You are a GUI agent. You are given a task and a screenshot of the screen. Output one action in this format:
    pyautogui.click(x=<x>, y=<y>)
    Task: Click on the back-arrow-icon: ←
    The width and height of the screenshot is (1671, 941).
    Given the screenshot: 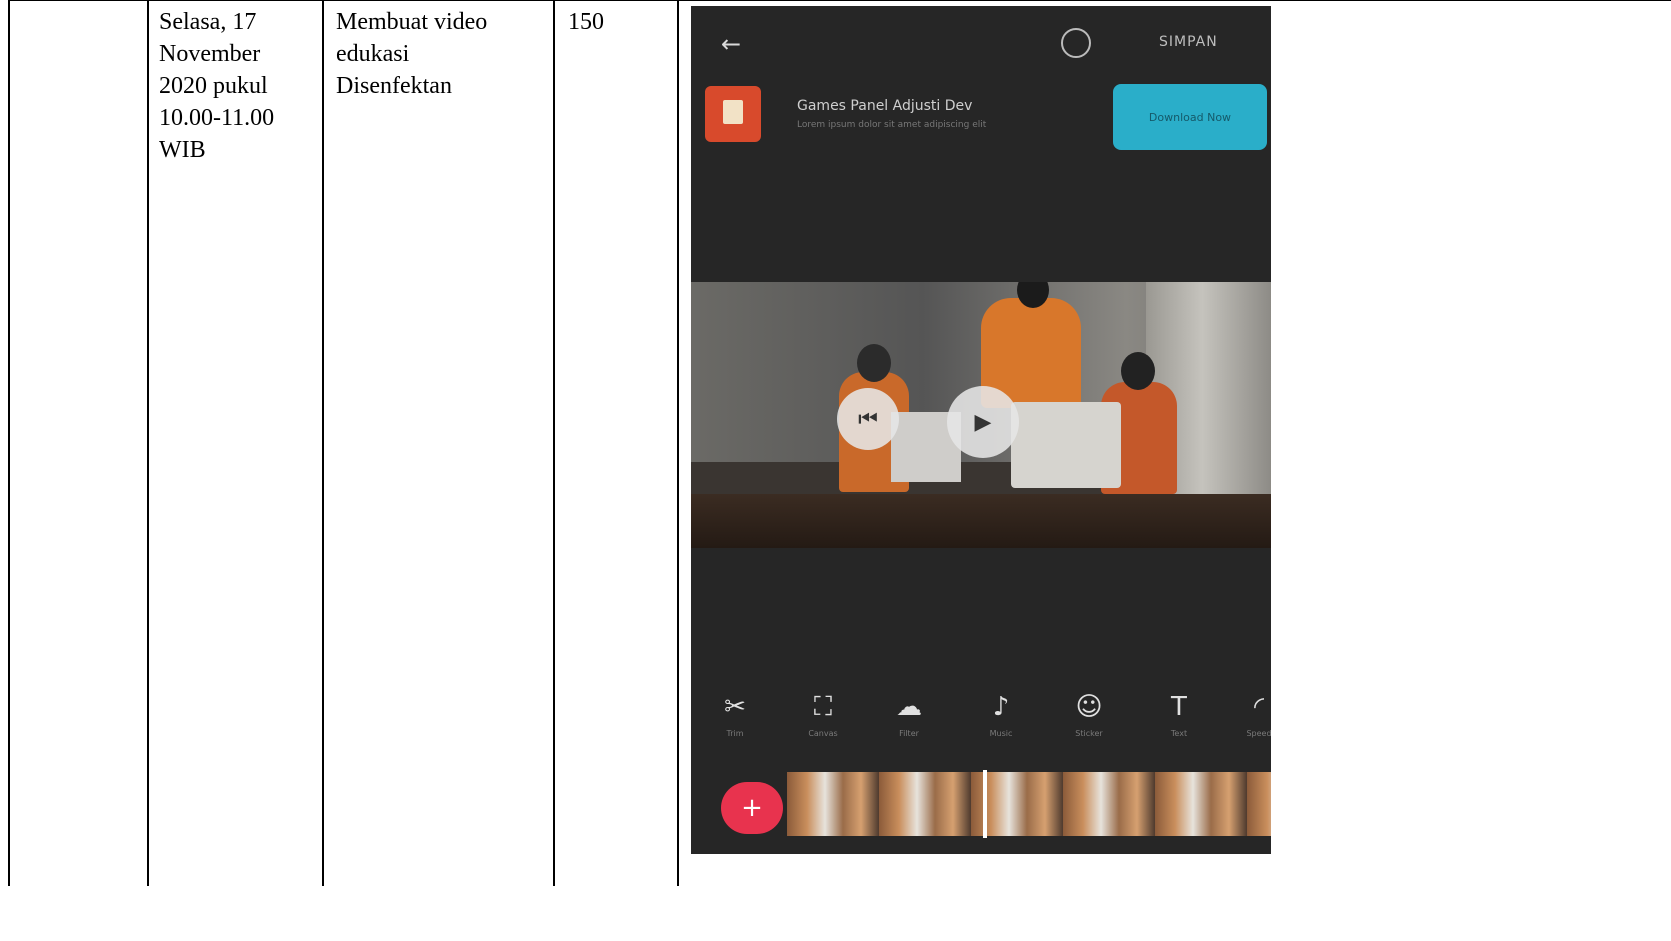 What is the action you would take?
    pyautogui.click(x=731, y=44)
    